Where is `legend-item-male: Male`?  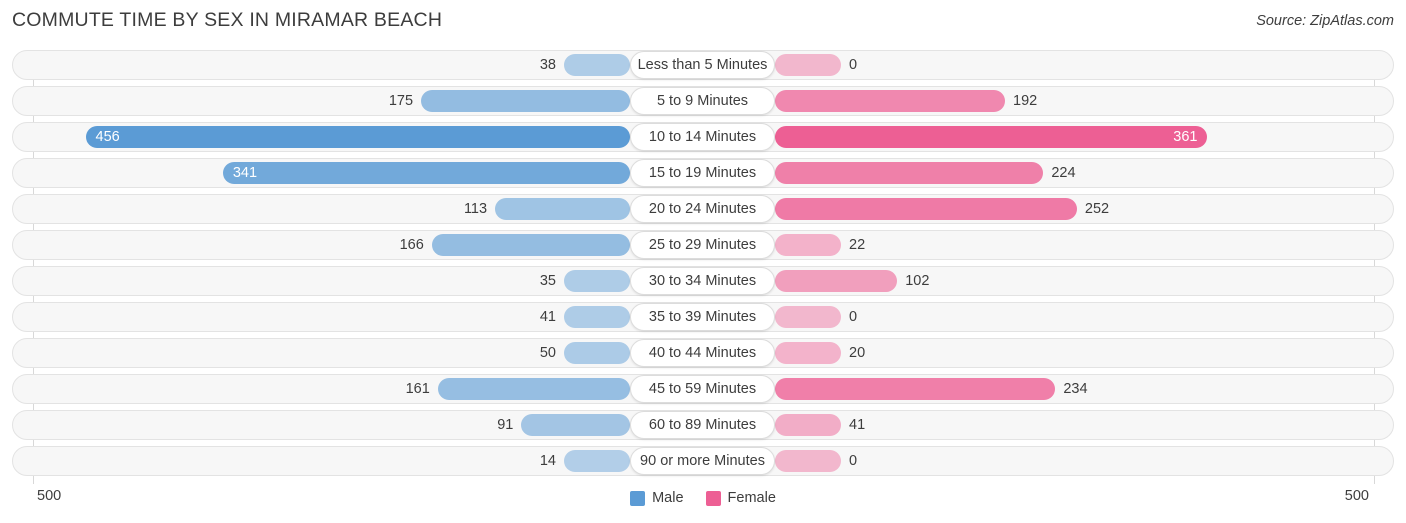 legend-item-male: Male is located at coordinates (657, 498).